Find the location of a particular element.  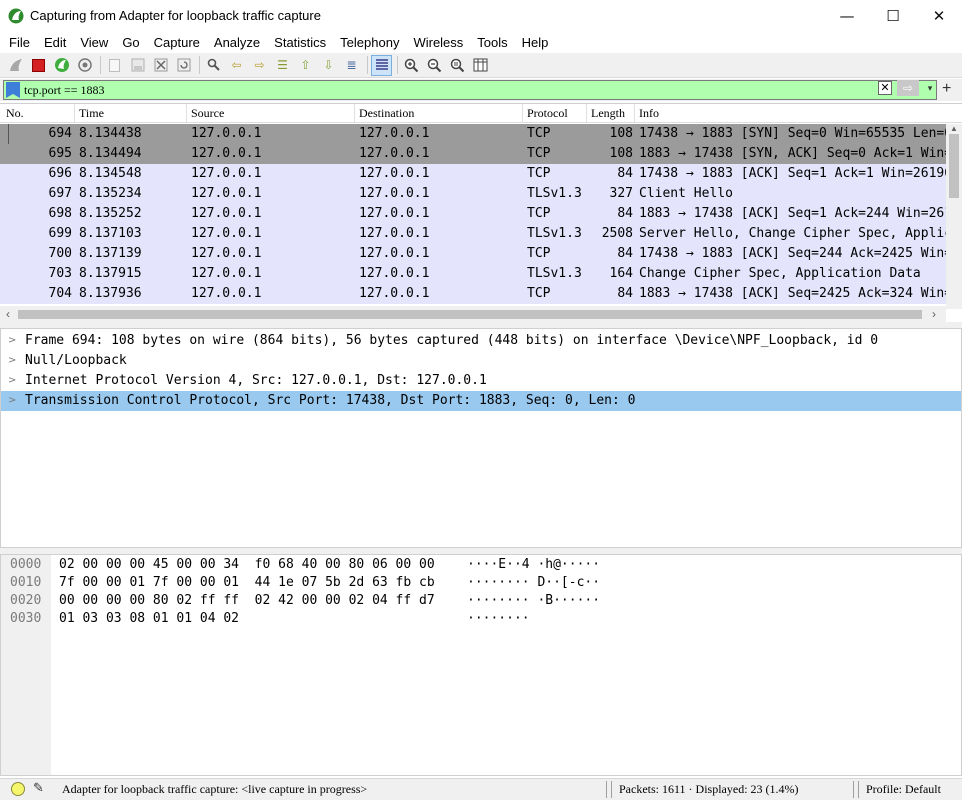

scroll-left-icon: ‹ is located at coordinates (8, 314).